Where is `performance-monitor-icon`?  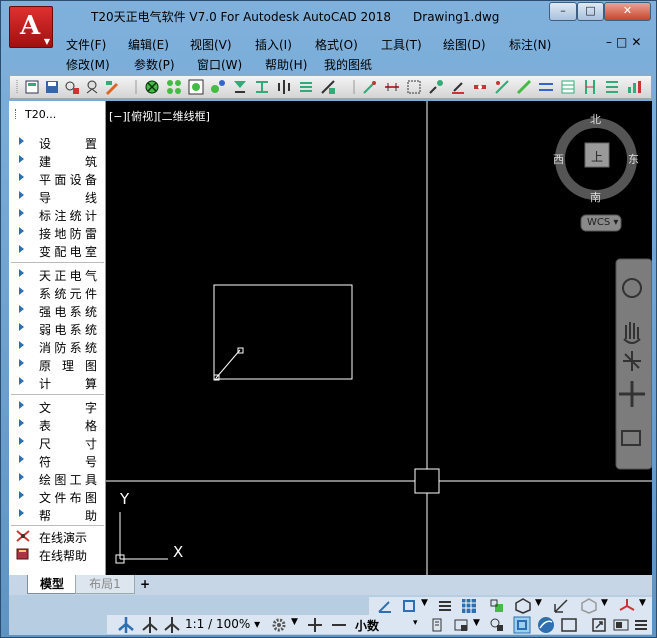 performance-monitor-icon is located at coordinates (546, 625).